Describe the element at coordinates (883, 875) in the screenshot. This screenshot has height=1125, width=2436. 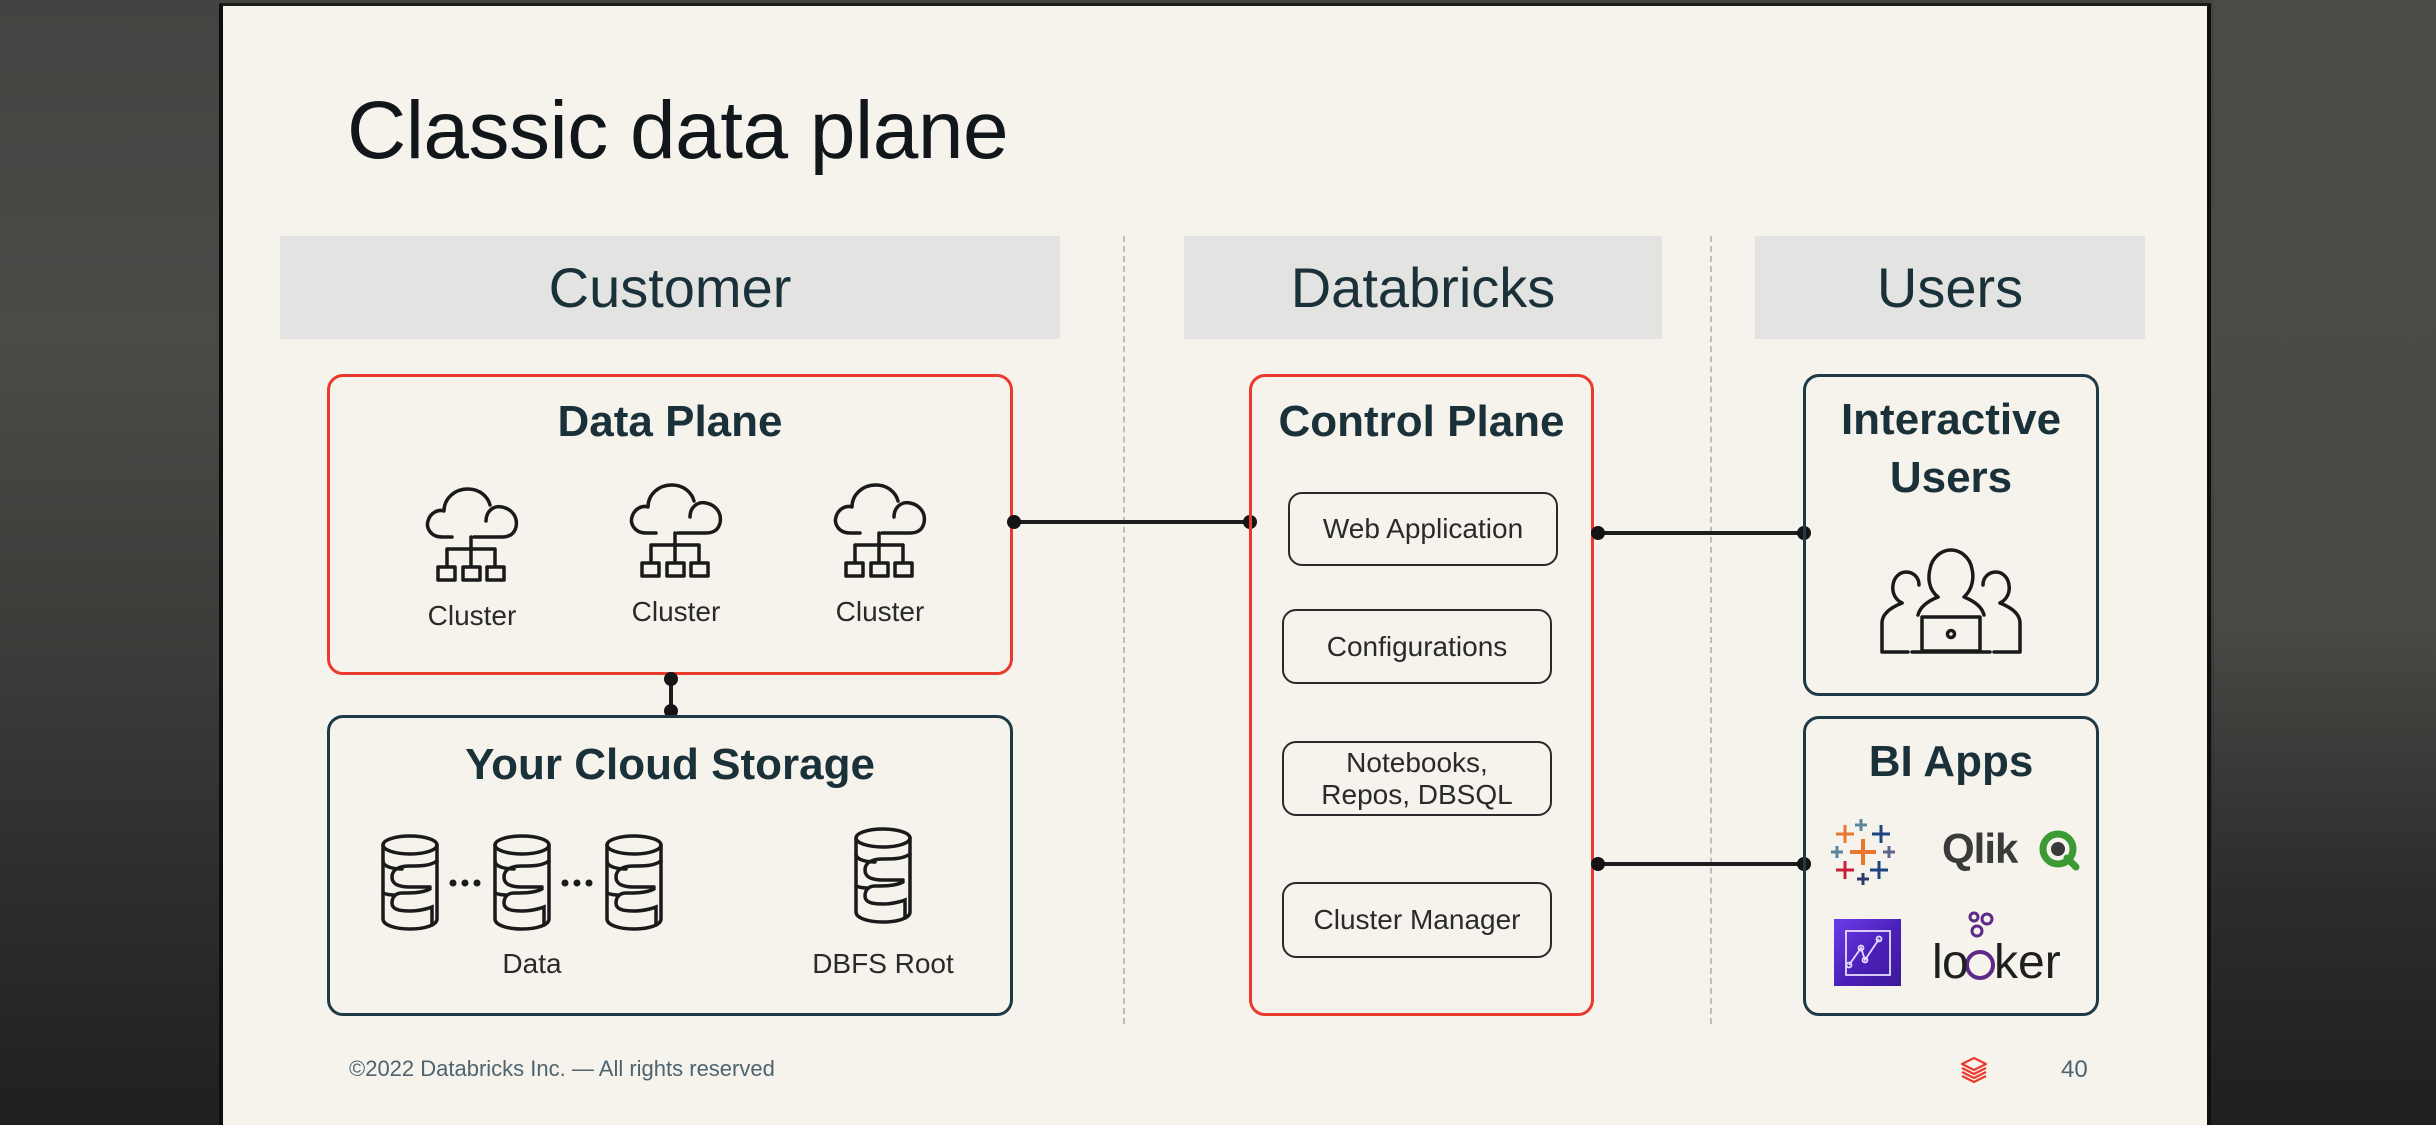
I see `dbfs-root-database-icon` at that location.